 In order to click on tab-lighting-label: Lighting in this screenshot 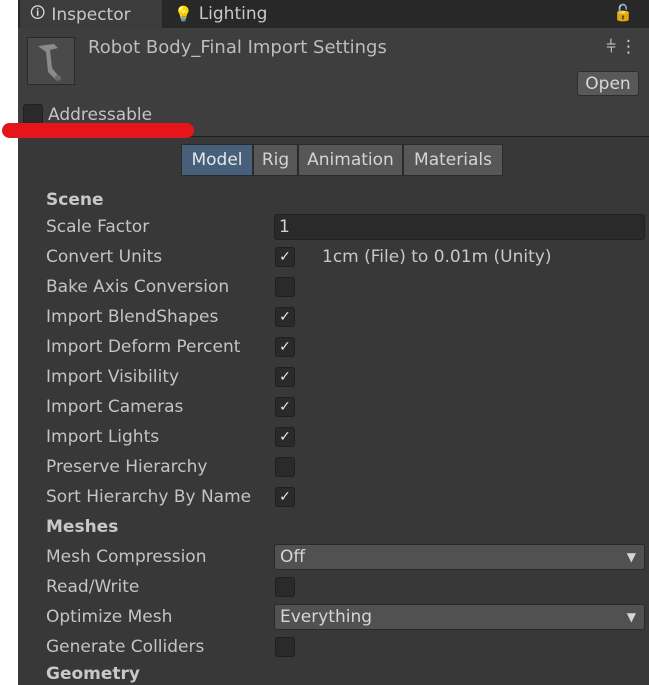, I will do `click(233, 14)`.